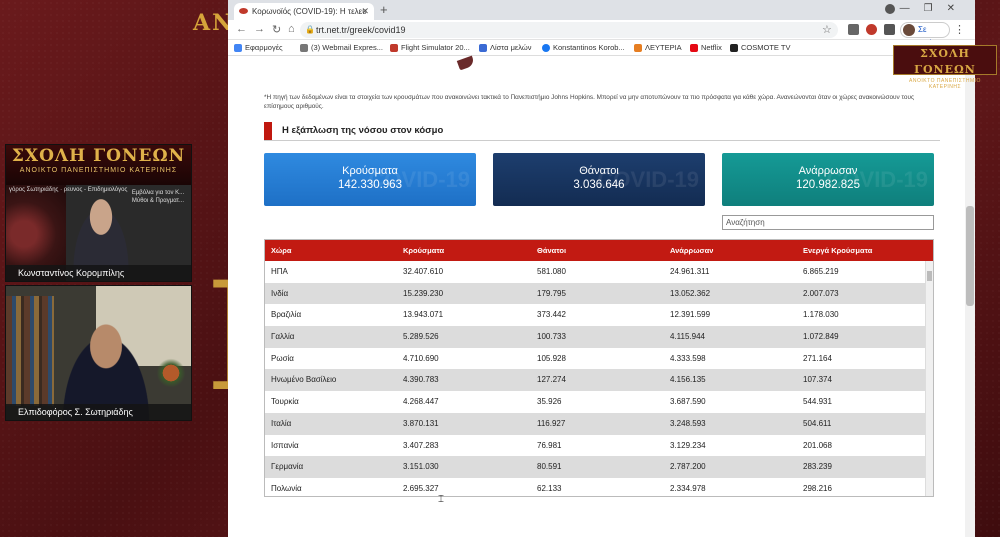 The image size is (1000, 537). What do you see at coordinates (929, 378) in the screenshot?
I see `table-scrollbar` at bounding box center [929, 378].